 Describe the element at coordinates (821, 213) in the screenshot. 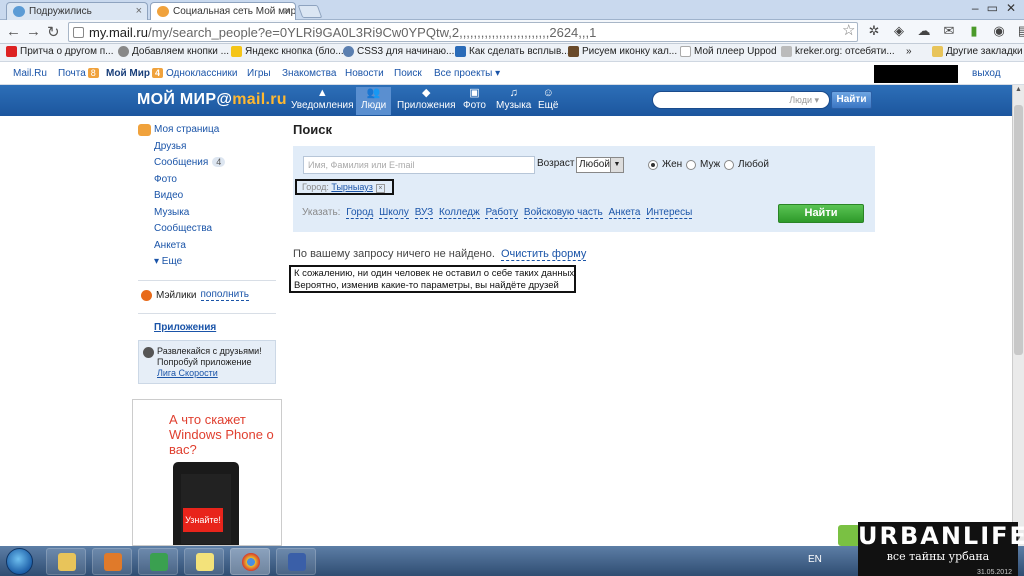

I see `find-button: Найти` at that location.